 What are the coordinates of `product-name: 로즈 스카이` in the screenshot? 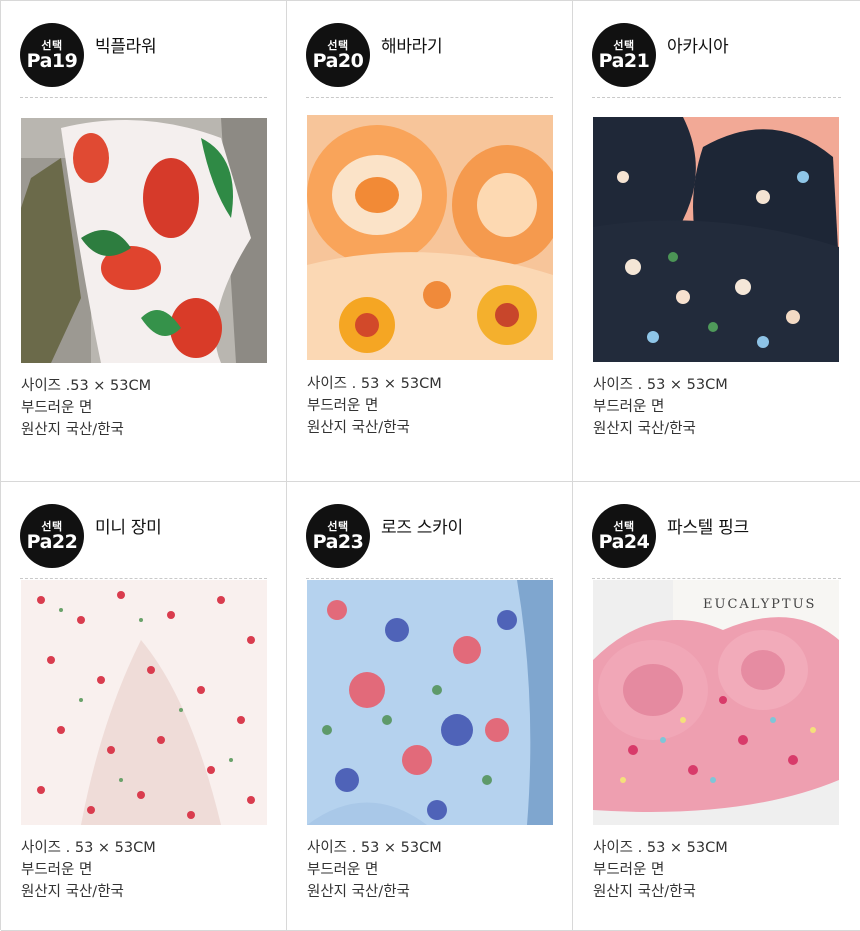 It's located at (422, 528).